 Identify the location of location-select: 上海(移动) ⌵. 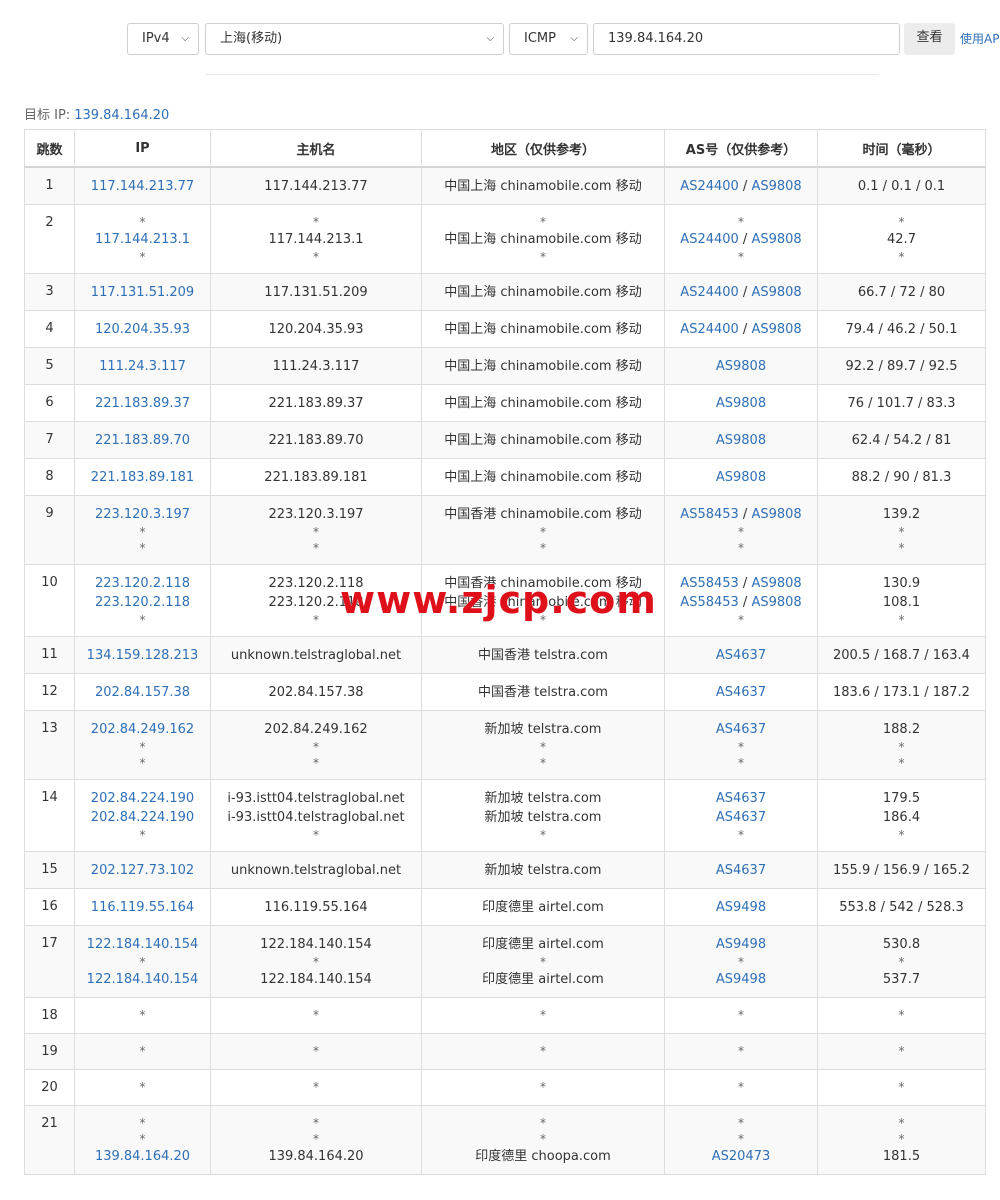
(354, 39).